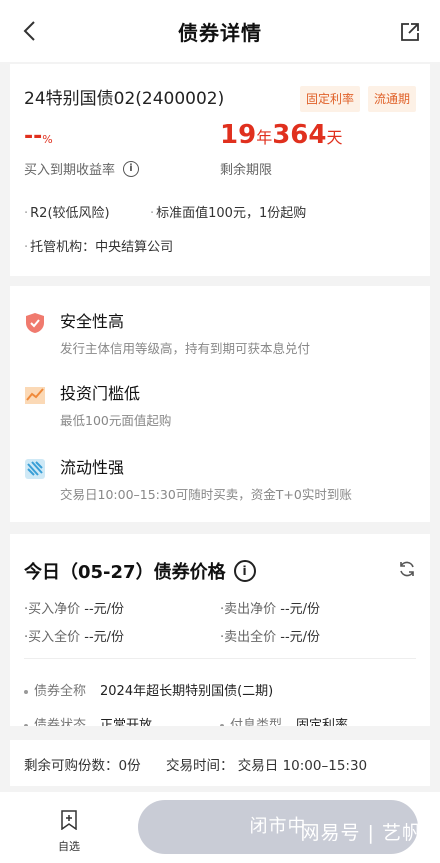 This screenshot has height=863, width=440. Describe the element at coordinates (102, 247) in the screenshot. I see `custodian-text: 托管机构：中央结算公司` at that location.